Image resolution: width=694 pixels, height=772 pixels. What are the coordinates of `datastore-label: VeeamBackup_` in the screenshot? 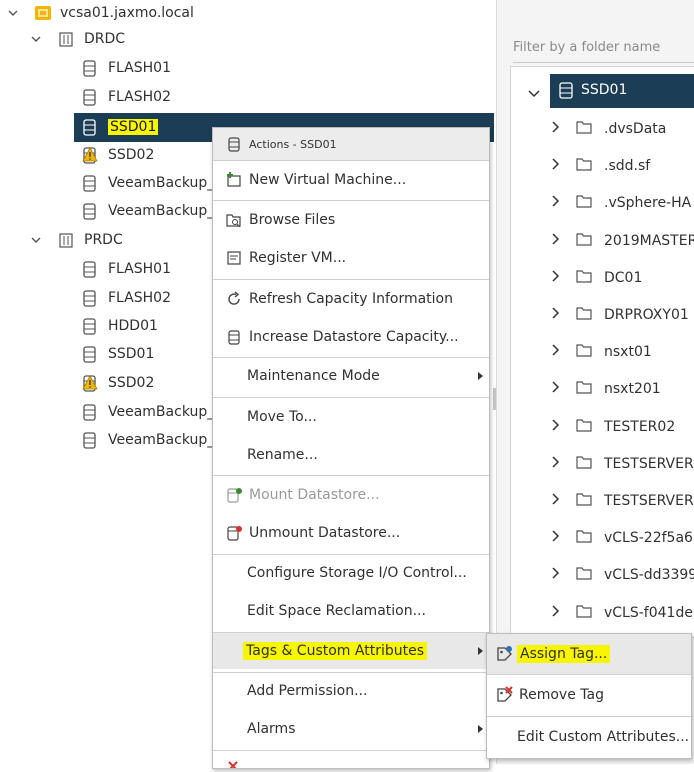 It's located at (161, 211).